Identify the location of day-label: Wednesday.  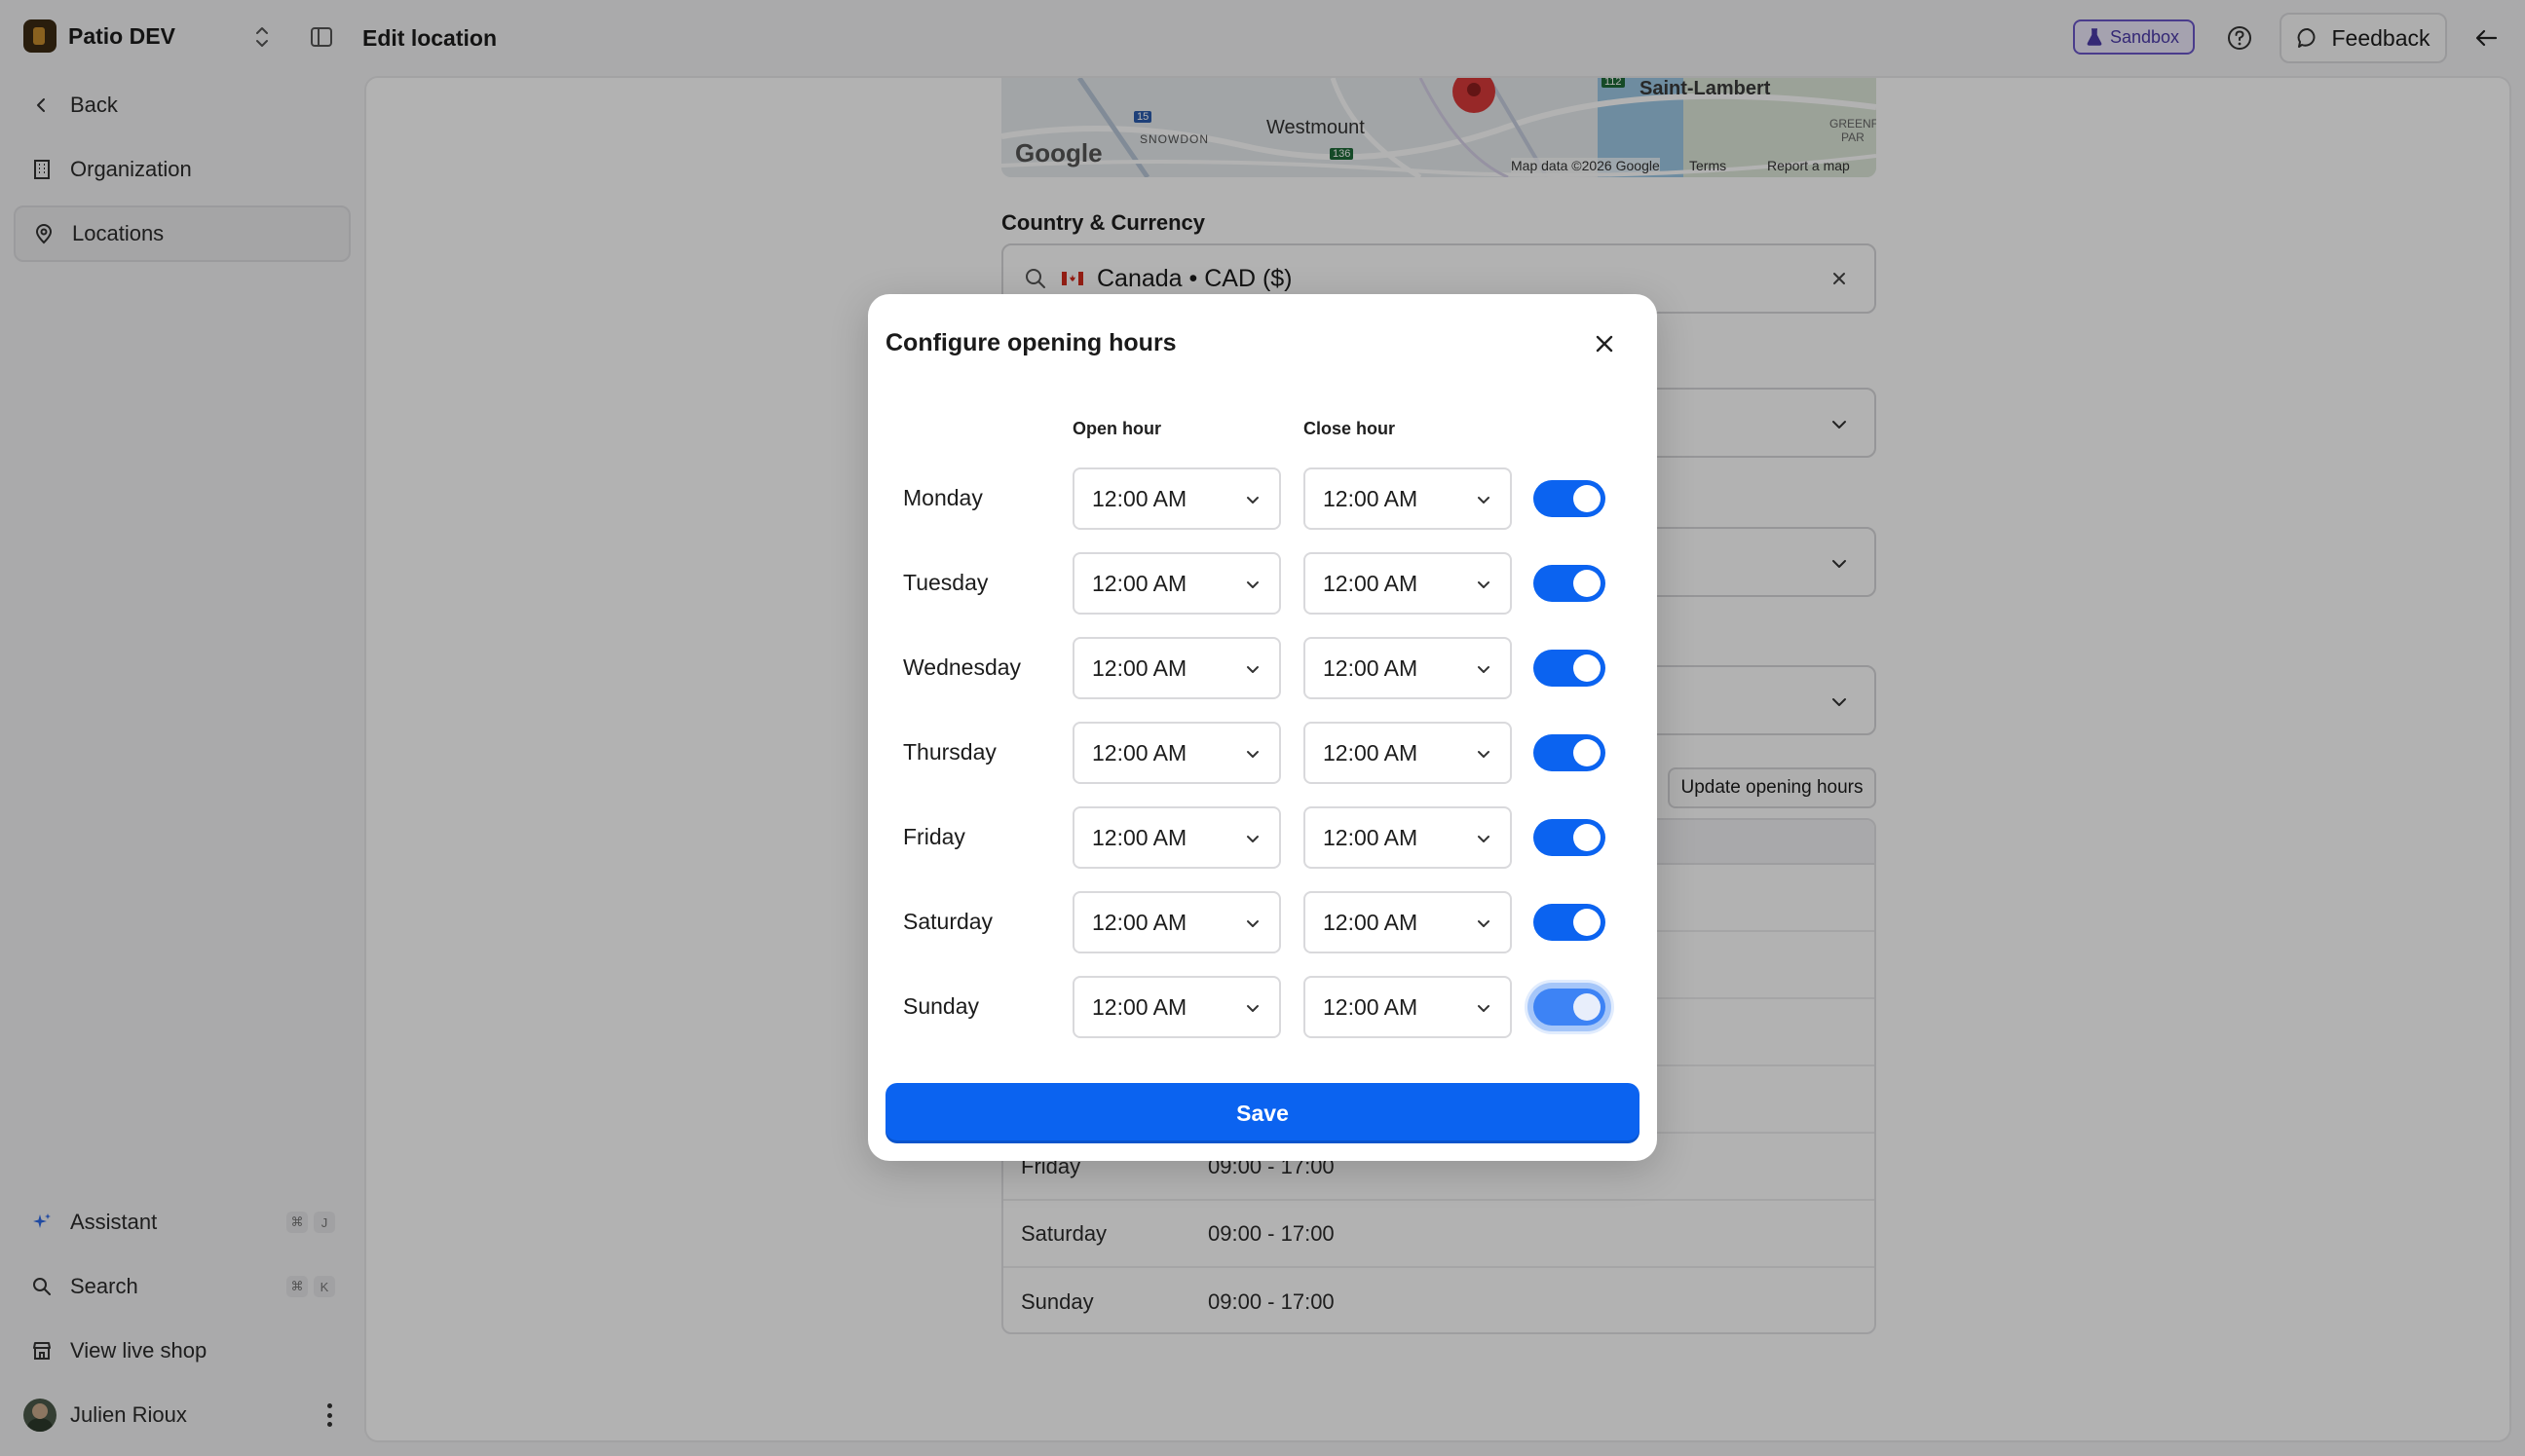
(962, 667).